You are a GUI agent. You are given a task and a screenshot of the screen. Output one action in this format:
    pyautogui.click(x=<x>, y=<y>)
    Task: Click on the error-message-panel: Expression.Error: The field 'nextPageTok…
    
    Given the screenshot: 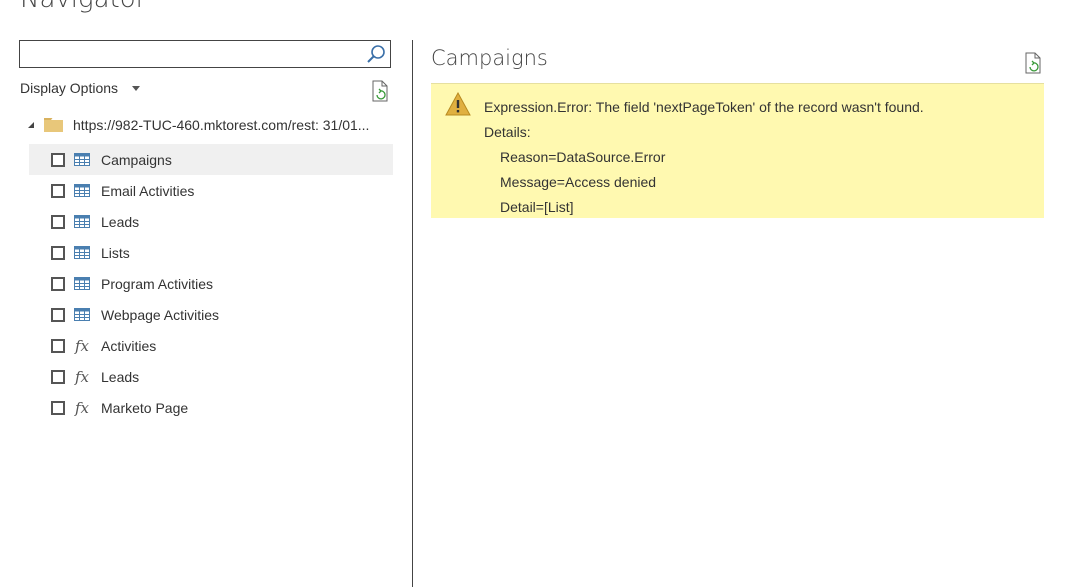 What is the action you would take?
    pyautogui.click(x=737, y=150)
    